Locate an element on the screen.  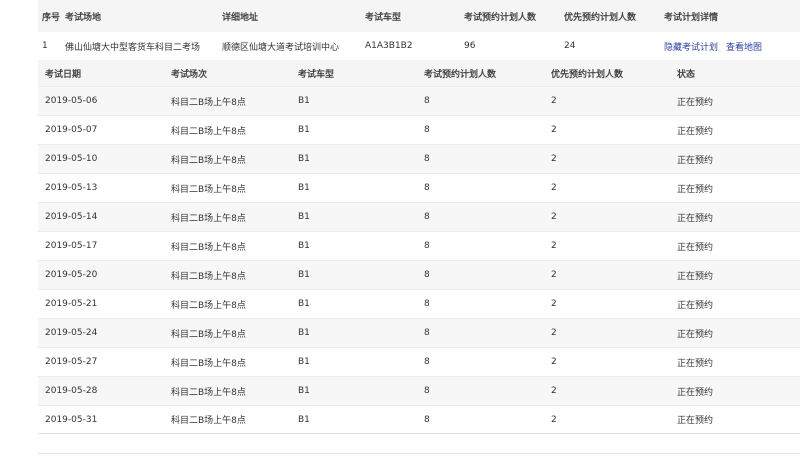
plan-detail-links: 隐藏考试计划 查看地图 is located at coordinates (713, 46).